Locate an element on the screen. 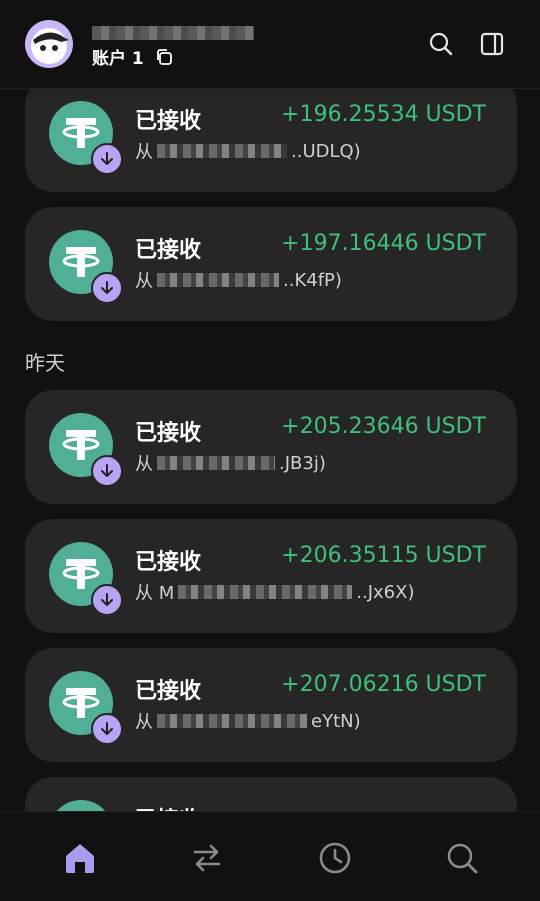 The height and width of the screenshot is (901, 540). avatar is located at coordinates (49, 44).